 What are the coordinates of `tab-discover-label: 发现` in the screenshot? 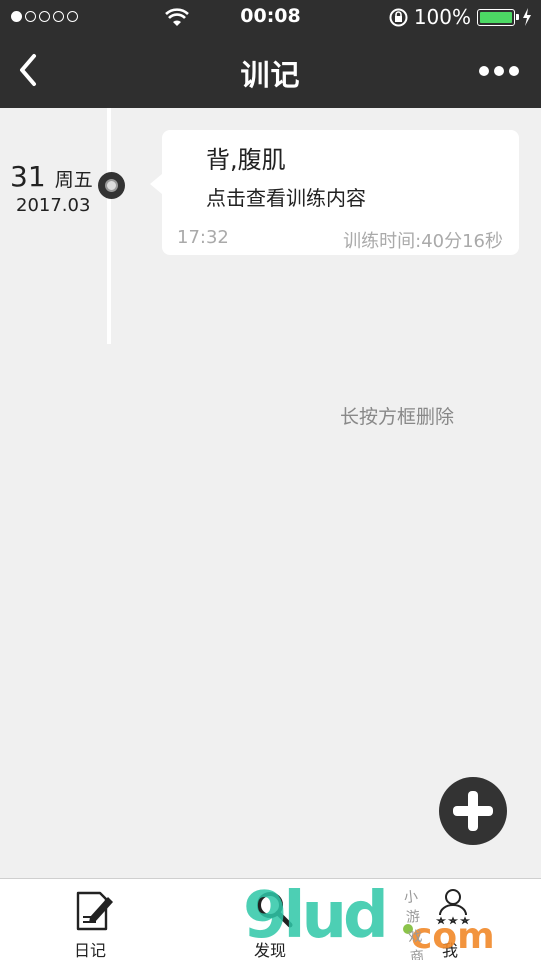 It's located at (269, 950).